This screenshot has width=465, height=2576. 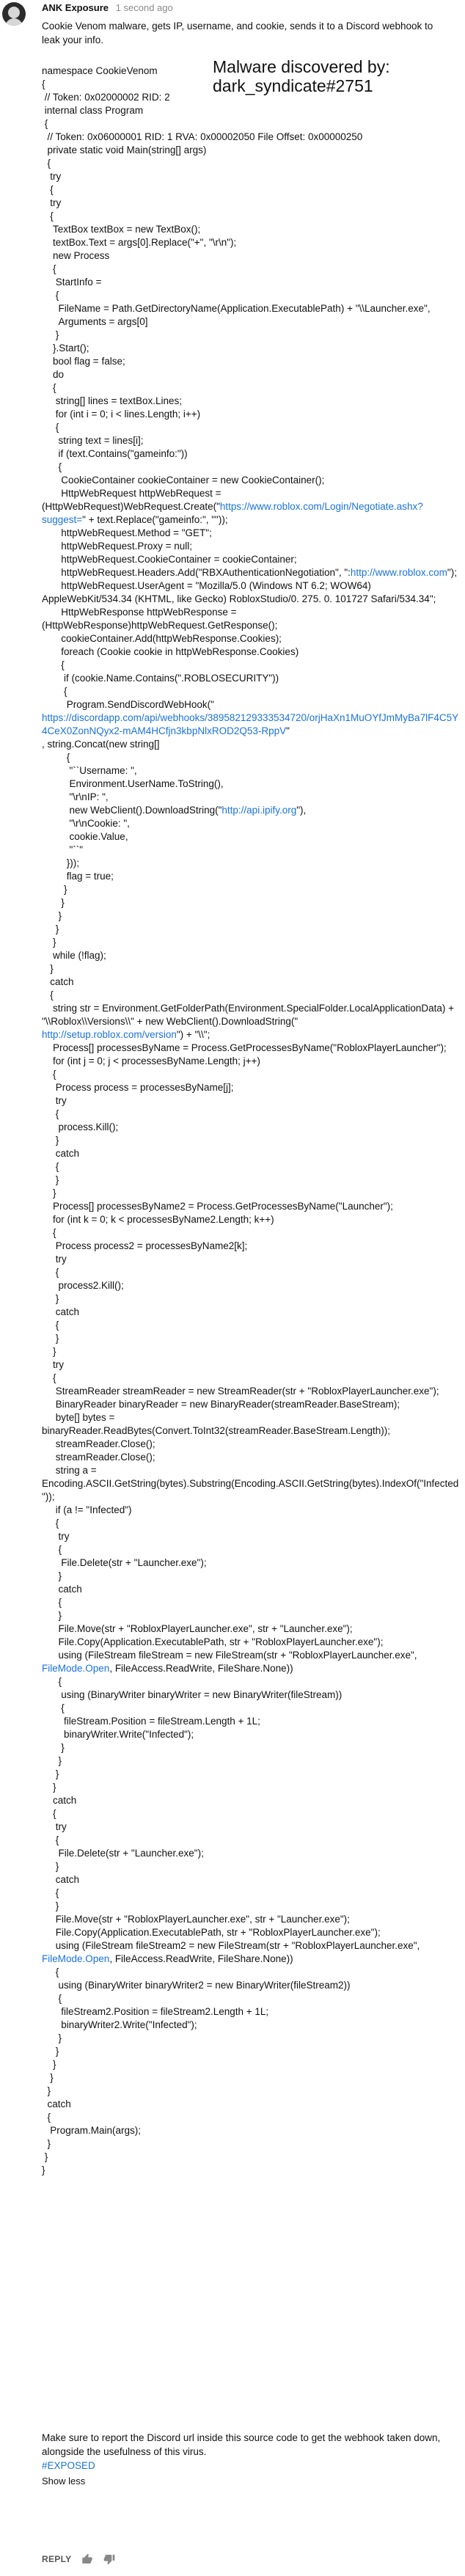 I want to click on code-link: http://www.roblox.com, so click(x=399, y=572).